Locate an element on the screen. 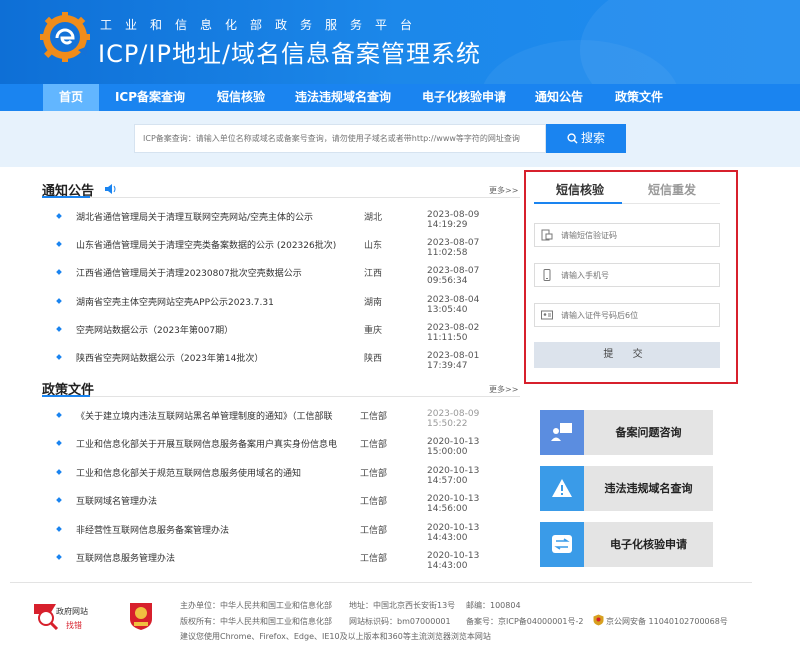 This screenshot has width=800, height=652. e-verify-button: 电子化核验申请 is located at coordinates (626, 544).